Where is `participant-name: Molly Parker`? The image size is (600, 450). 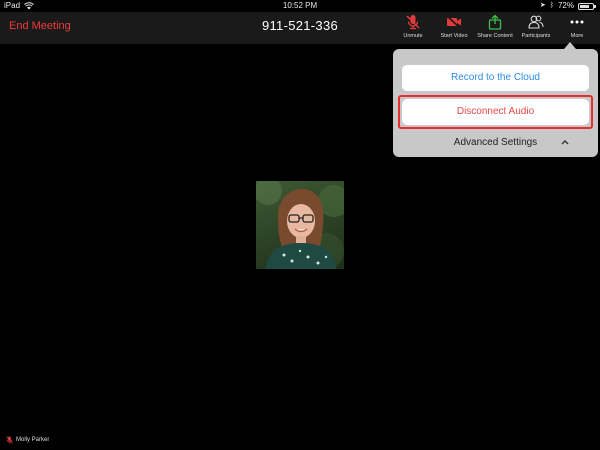 participant-name: Molly Parker is located at coordinates (33, 440).